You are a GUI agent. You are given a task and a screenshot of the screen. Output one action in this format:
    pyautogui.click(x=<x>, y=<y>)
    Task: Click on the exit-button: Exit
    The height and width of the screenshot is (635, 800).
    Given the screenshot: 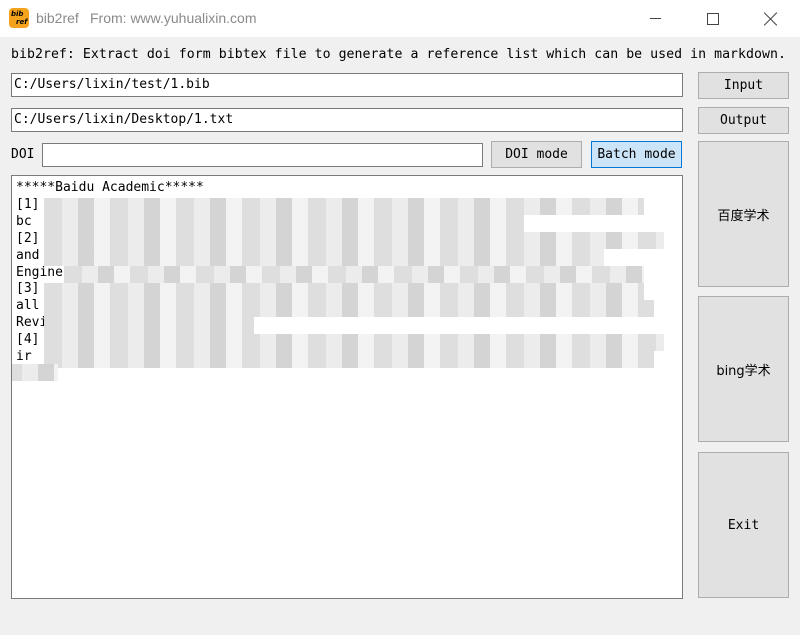 What is the action you would take?
    pyautogui.click(x=743, y=525)
    